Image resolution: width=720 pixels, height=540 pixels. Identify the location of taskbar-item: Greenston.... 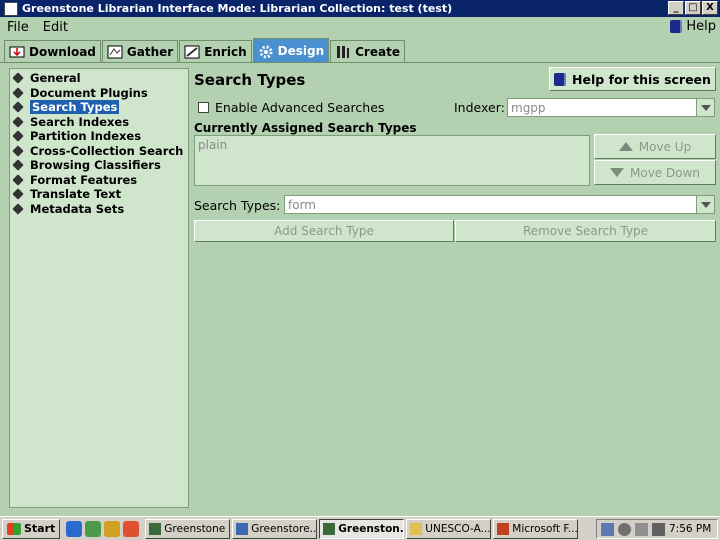
(362, 528).